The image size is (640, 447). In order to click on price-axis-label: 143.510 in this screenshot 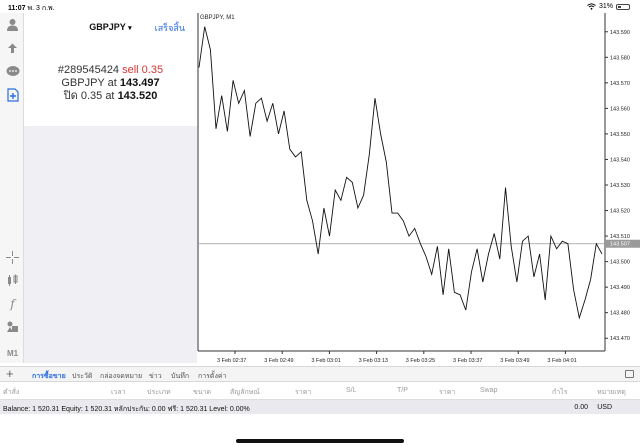, I will do `click(620, 237)`.